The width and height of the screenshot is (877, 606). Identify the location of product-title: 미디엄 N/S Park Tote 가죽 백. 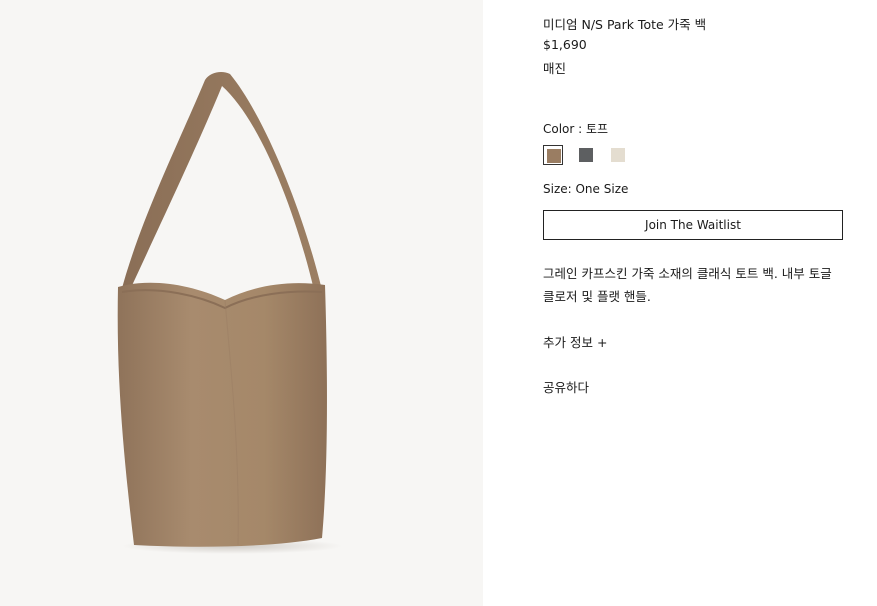
(625, 24).